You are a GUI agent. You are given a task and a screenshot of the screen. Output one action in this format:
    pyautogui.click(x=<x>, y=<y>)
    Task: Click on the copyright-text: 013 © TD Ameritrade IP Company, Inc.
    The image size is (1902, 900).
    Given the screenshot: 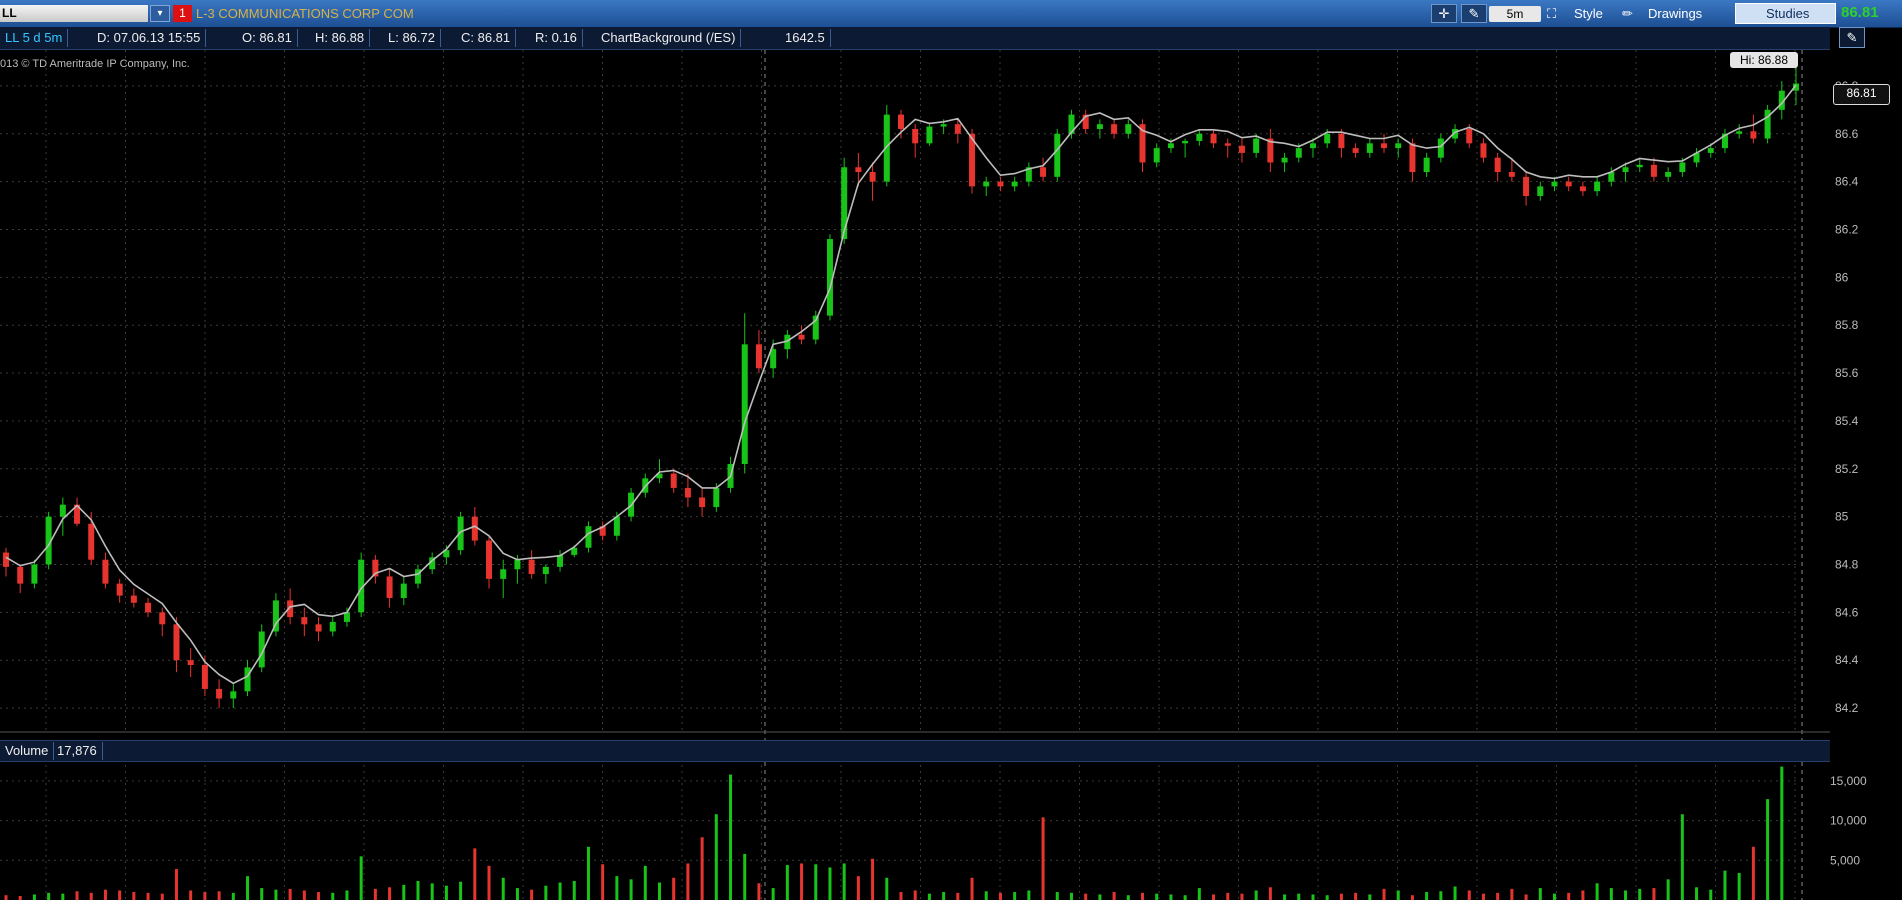 What is the action you would take?
    pyautogui.click(x=95, y=64)
    